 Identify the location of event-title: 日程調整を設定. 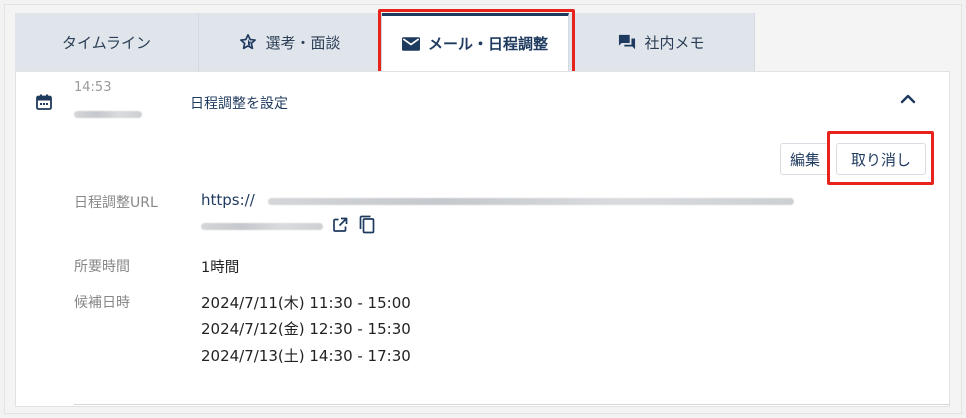
(239, 104).